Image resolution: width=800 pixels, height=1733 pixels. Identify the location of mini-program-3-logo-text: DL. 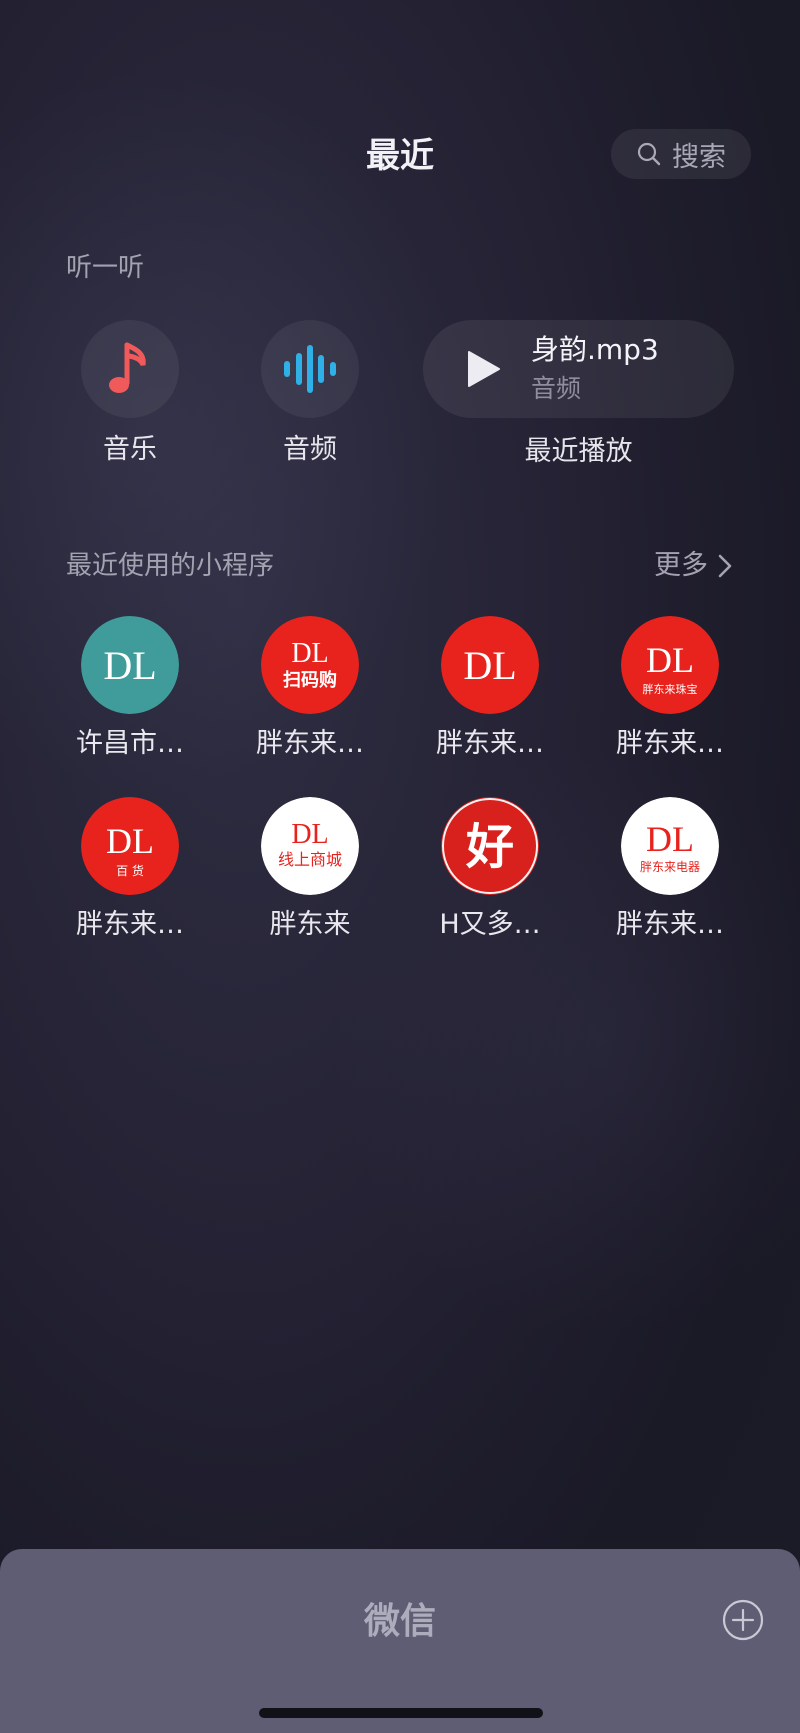
(489, 665).